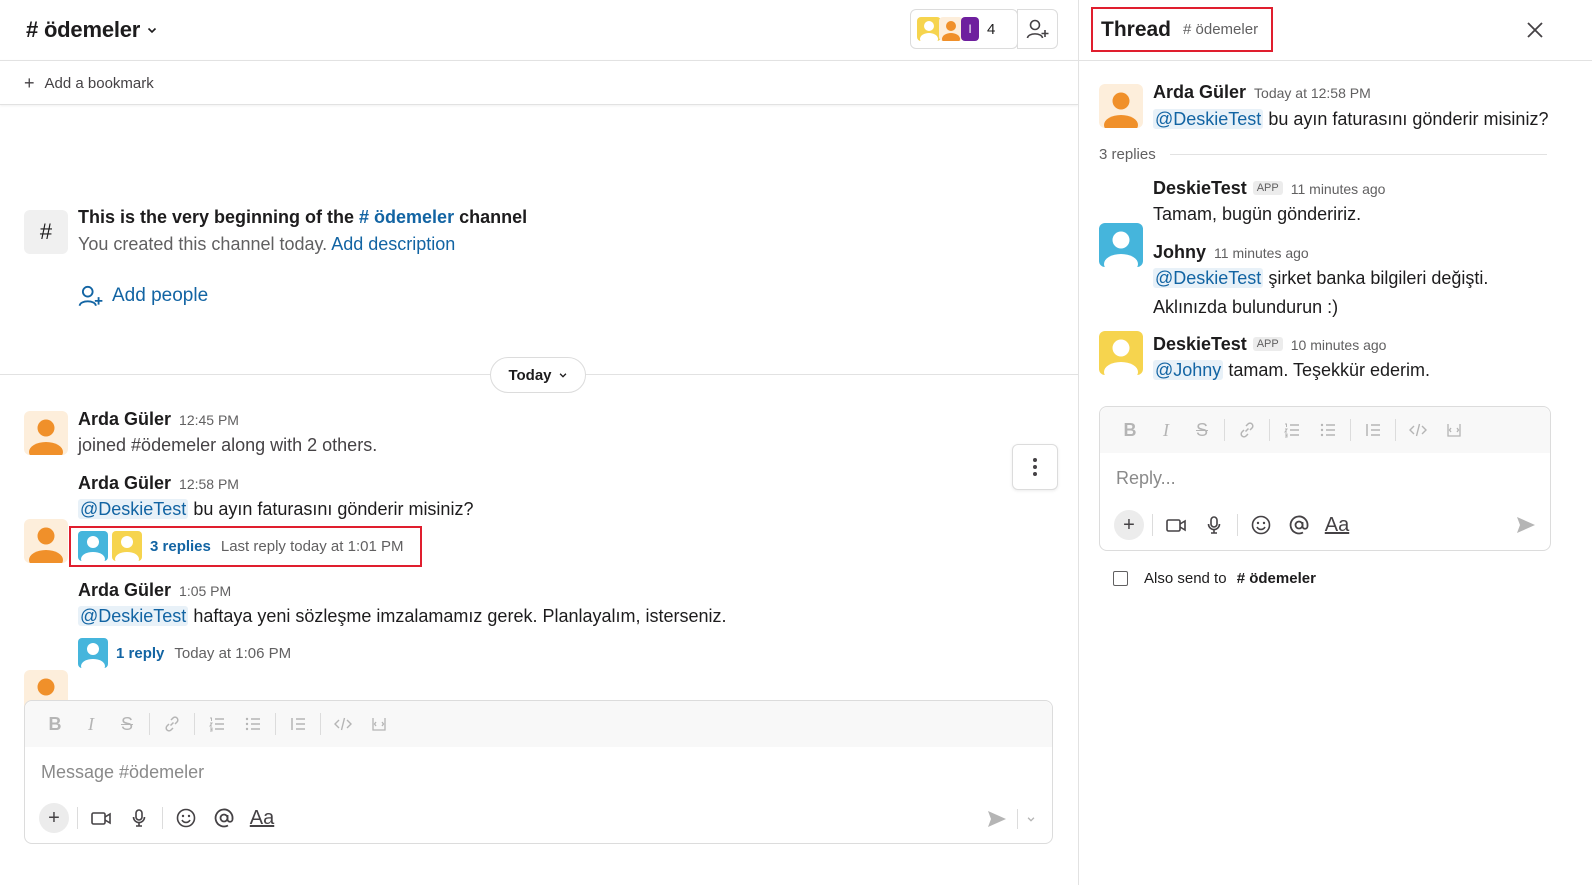  Describe the element at coordinates (951, 29) in the screenshot. I see `member-avatar-orange` at that location.